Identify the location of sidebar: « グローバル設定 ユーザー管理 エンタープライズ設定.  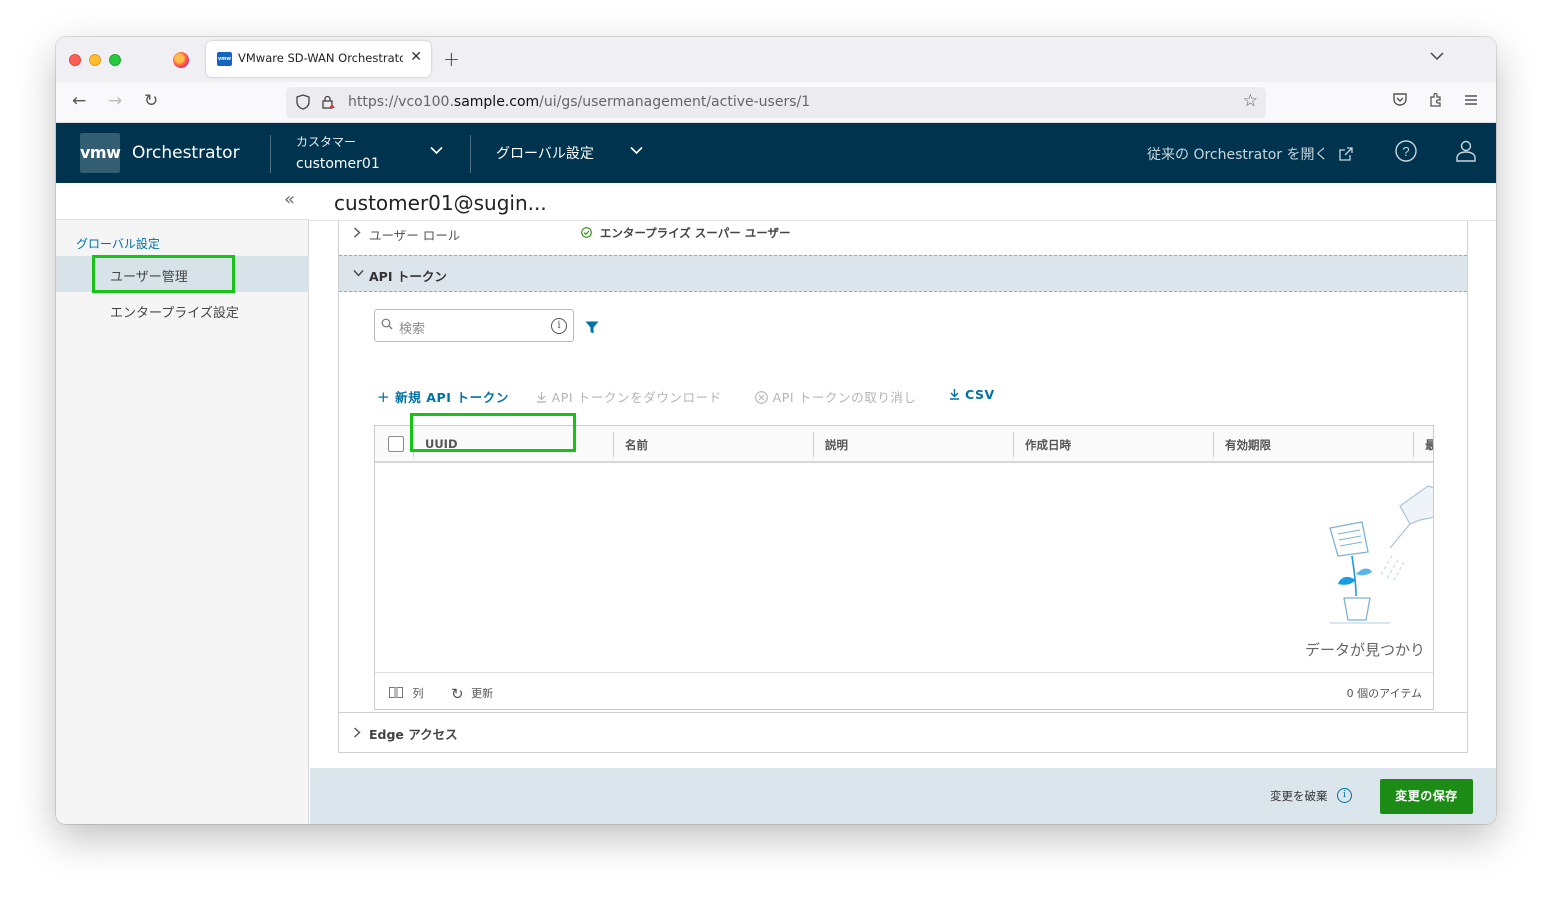
(182, 503).